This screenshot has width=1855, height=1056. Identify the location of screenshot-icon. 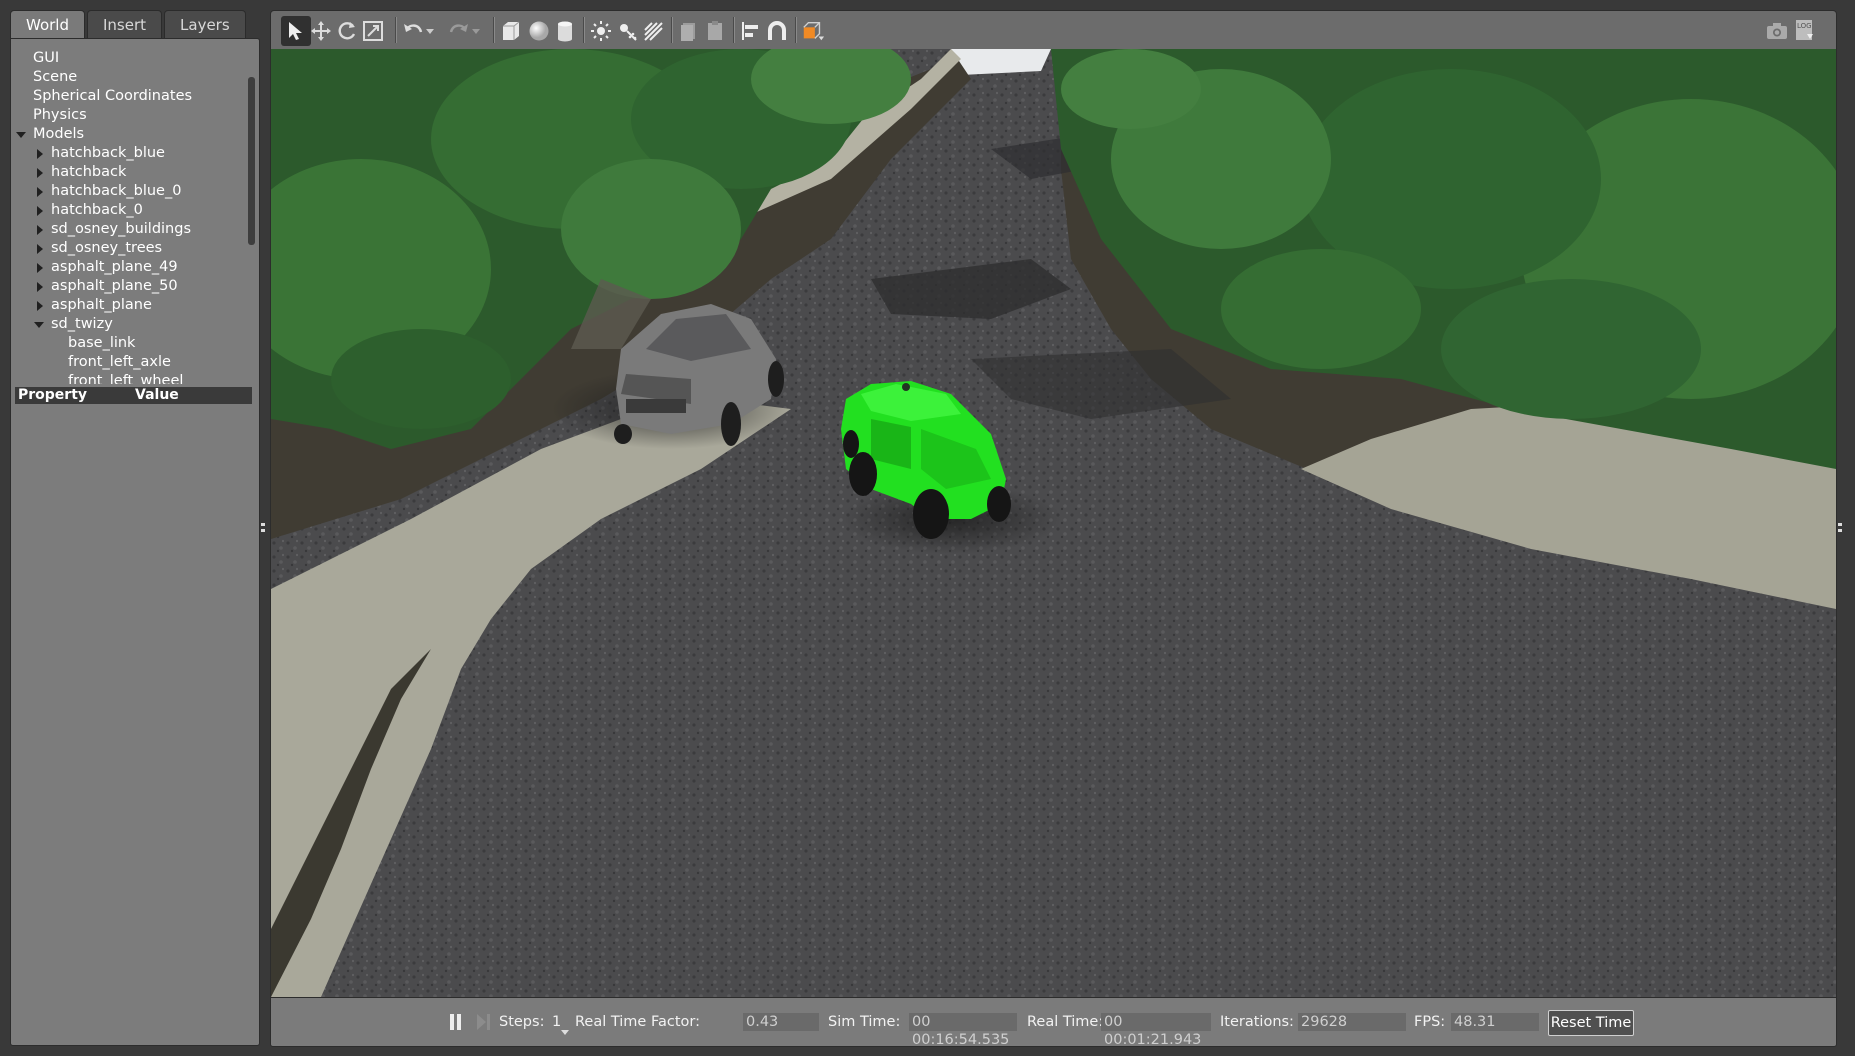
(1777, 31).